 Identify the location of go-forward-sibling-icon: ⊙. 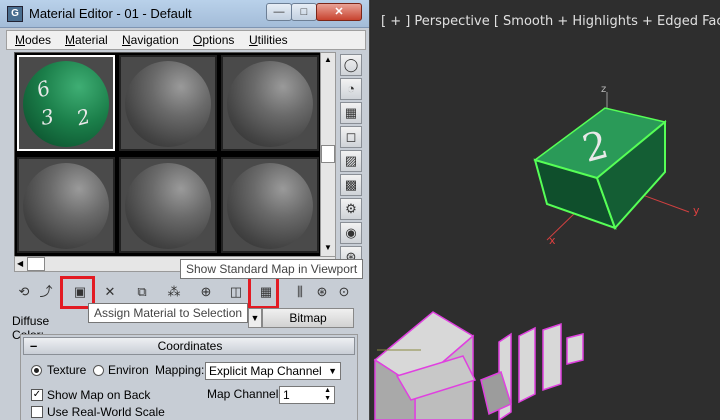
(344, 292).